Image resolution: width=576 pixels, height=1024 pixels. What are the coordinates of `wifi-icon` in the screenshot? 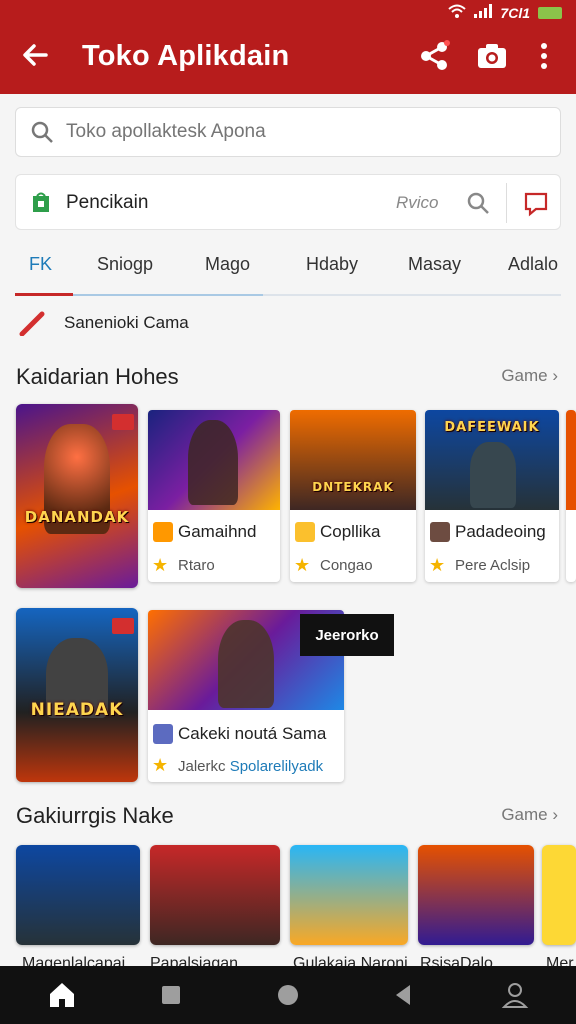 It's located at (457, 12).